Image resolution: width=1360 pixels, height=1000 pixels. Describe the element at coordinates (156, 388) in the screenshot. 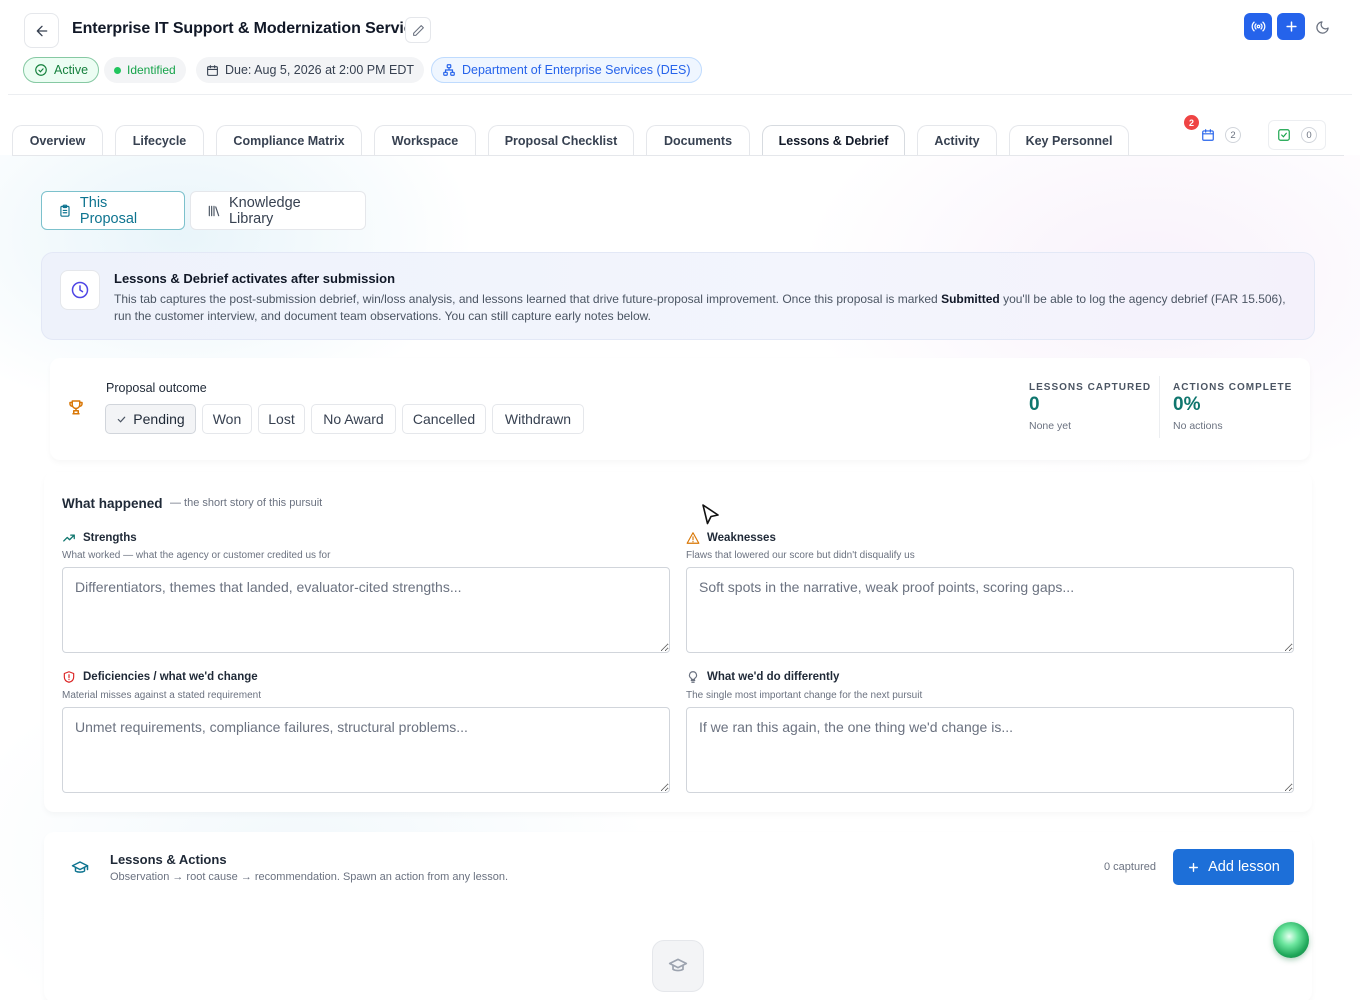

I see `outcome-label: Proposal outcome` at that location.